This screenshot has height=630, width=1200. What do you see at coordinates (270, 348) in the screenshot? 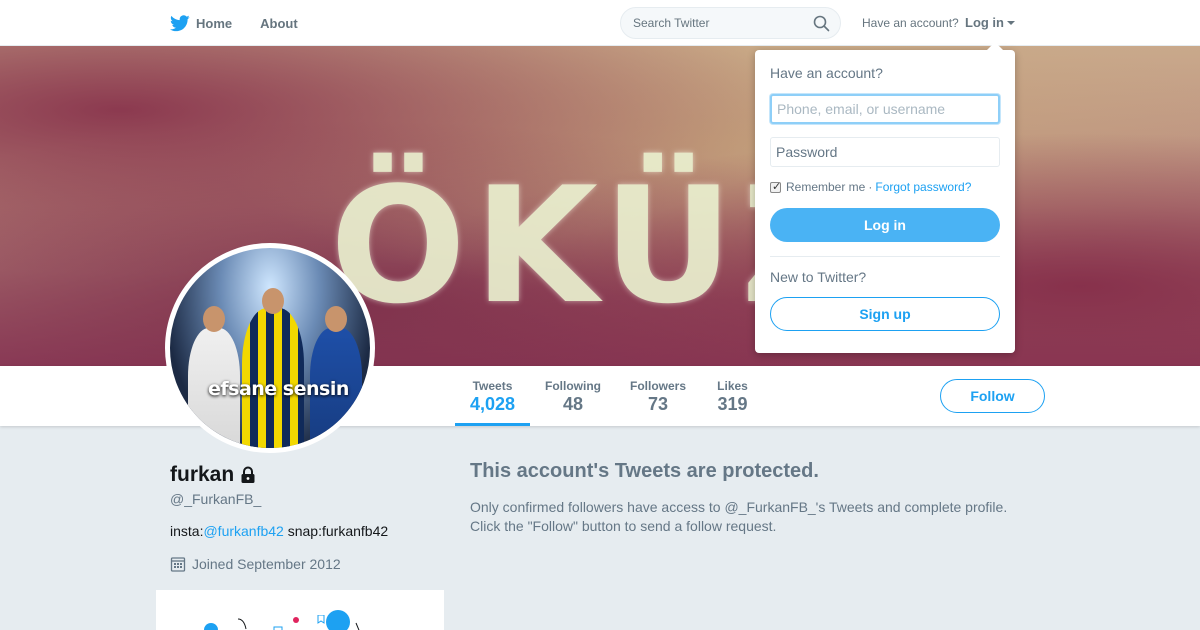
I see `avatar: efsane sensin` at bounding box center [270, 348].